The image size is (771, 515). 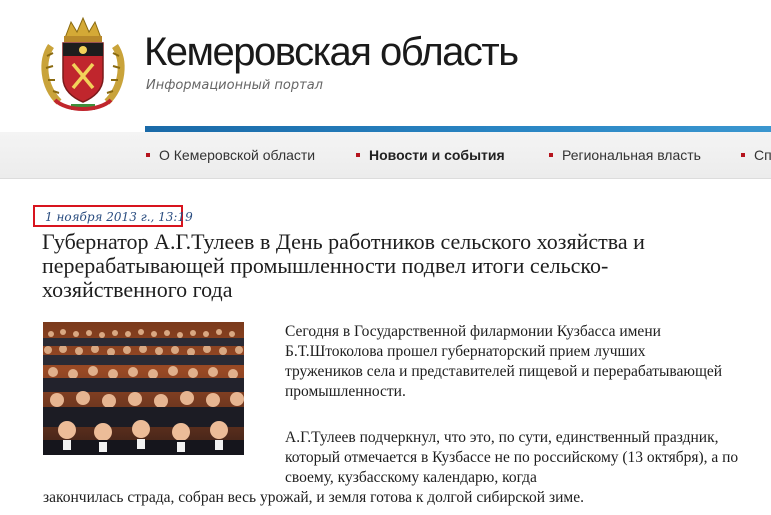 I want to click on nav-item-more: Сп, so click(x=756, y=155).